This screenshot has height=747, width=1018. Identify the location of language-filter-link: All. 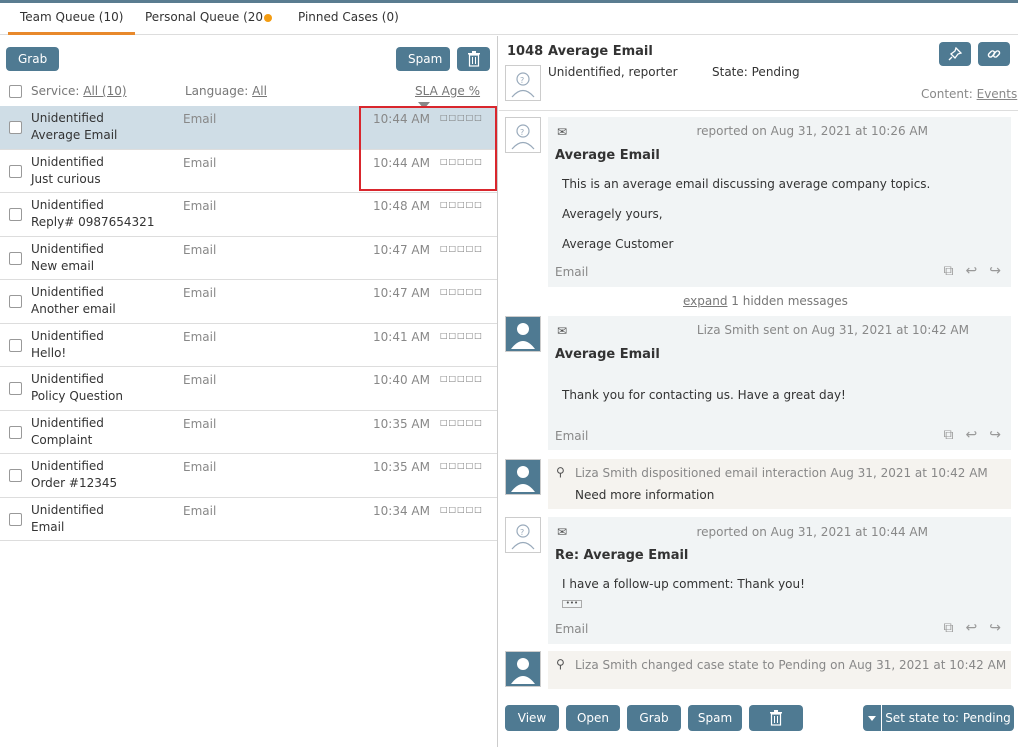
(259, 91).